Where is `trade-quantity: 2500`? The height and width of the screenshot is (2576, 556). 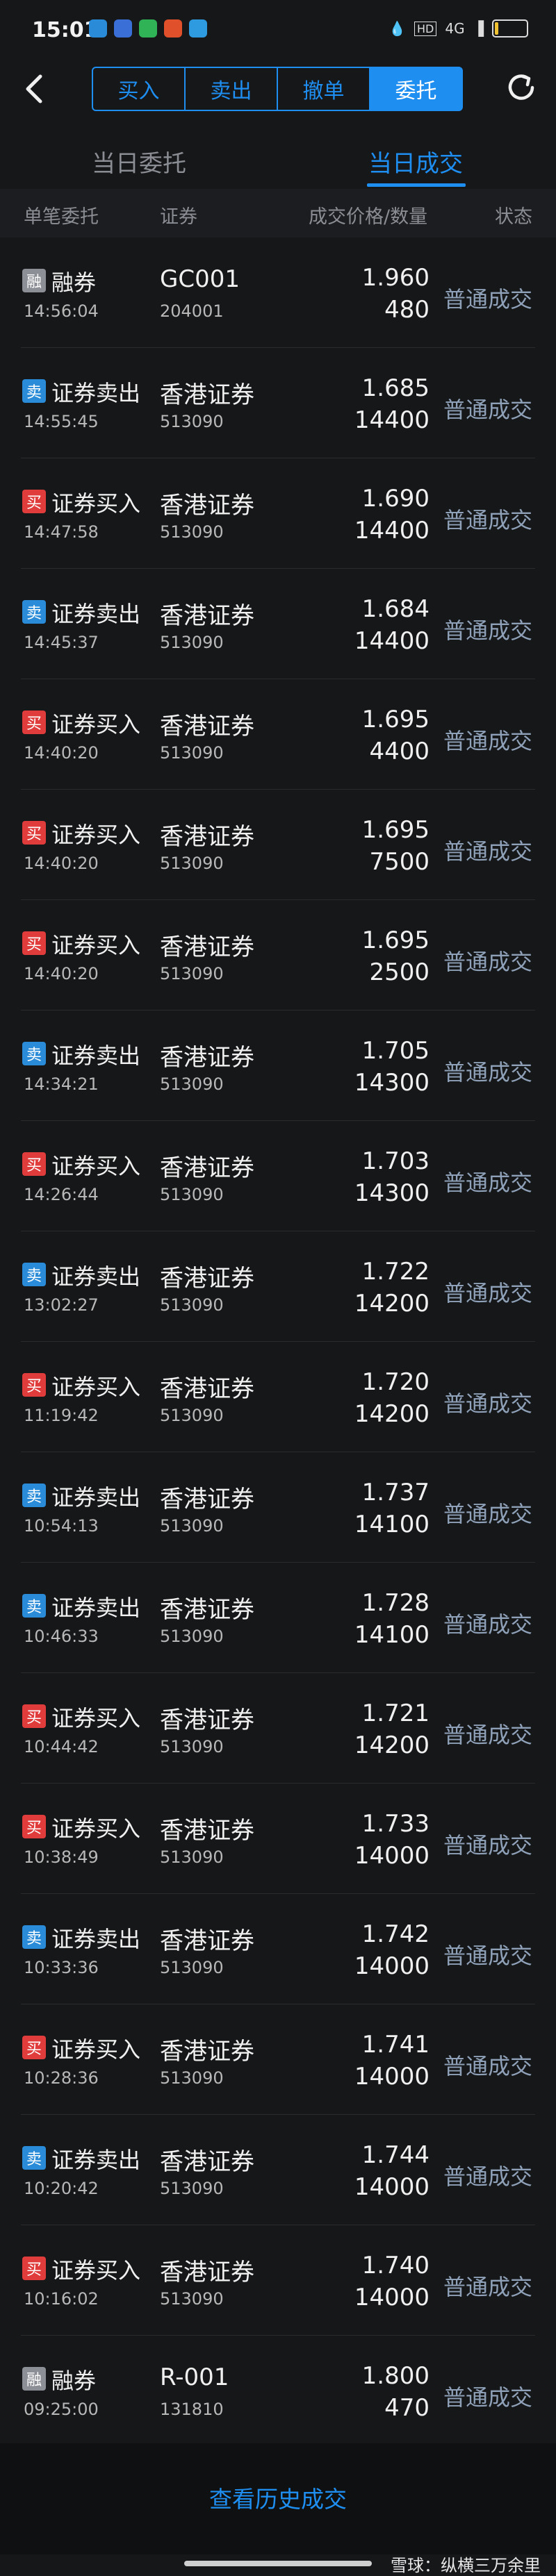 trade-quantity: 2500 is located at coordinates (399, 972).